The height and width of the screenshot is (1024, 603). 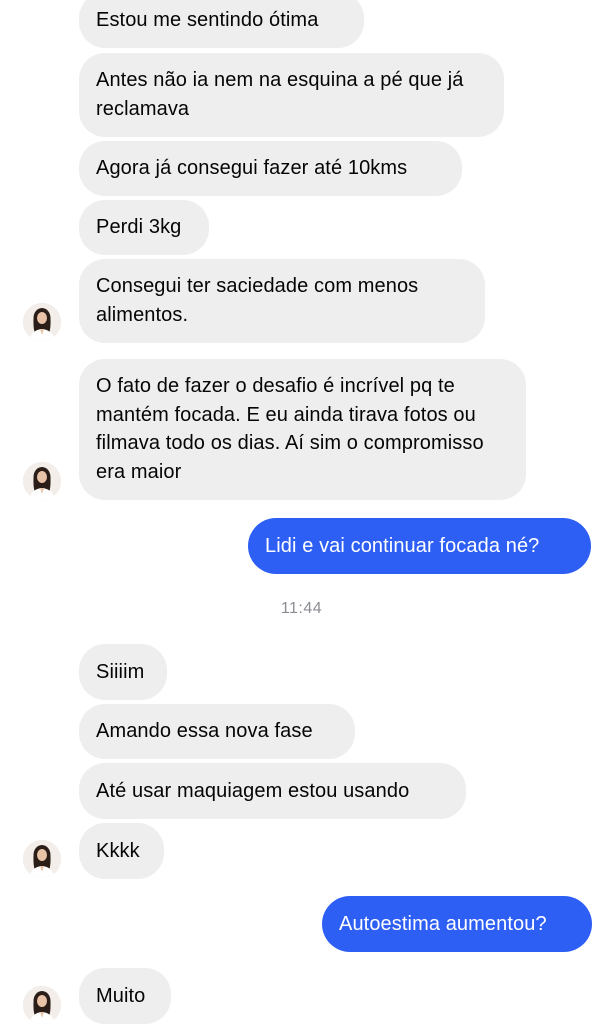 What do you see at coordinates (301, 608) in the screenshot?
I see `message-timestamp: 11:44` at bounding box center [301, 608].